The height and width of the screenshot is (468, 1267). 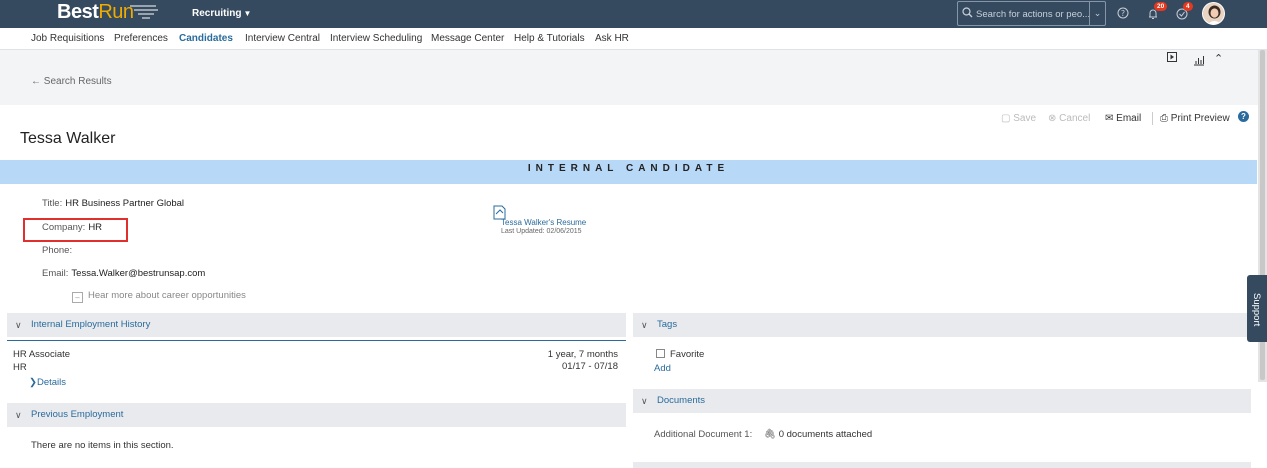 I want to click on search-dropdown-icon: ⌄, so click(x=1097, y=13).